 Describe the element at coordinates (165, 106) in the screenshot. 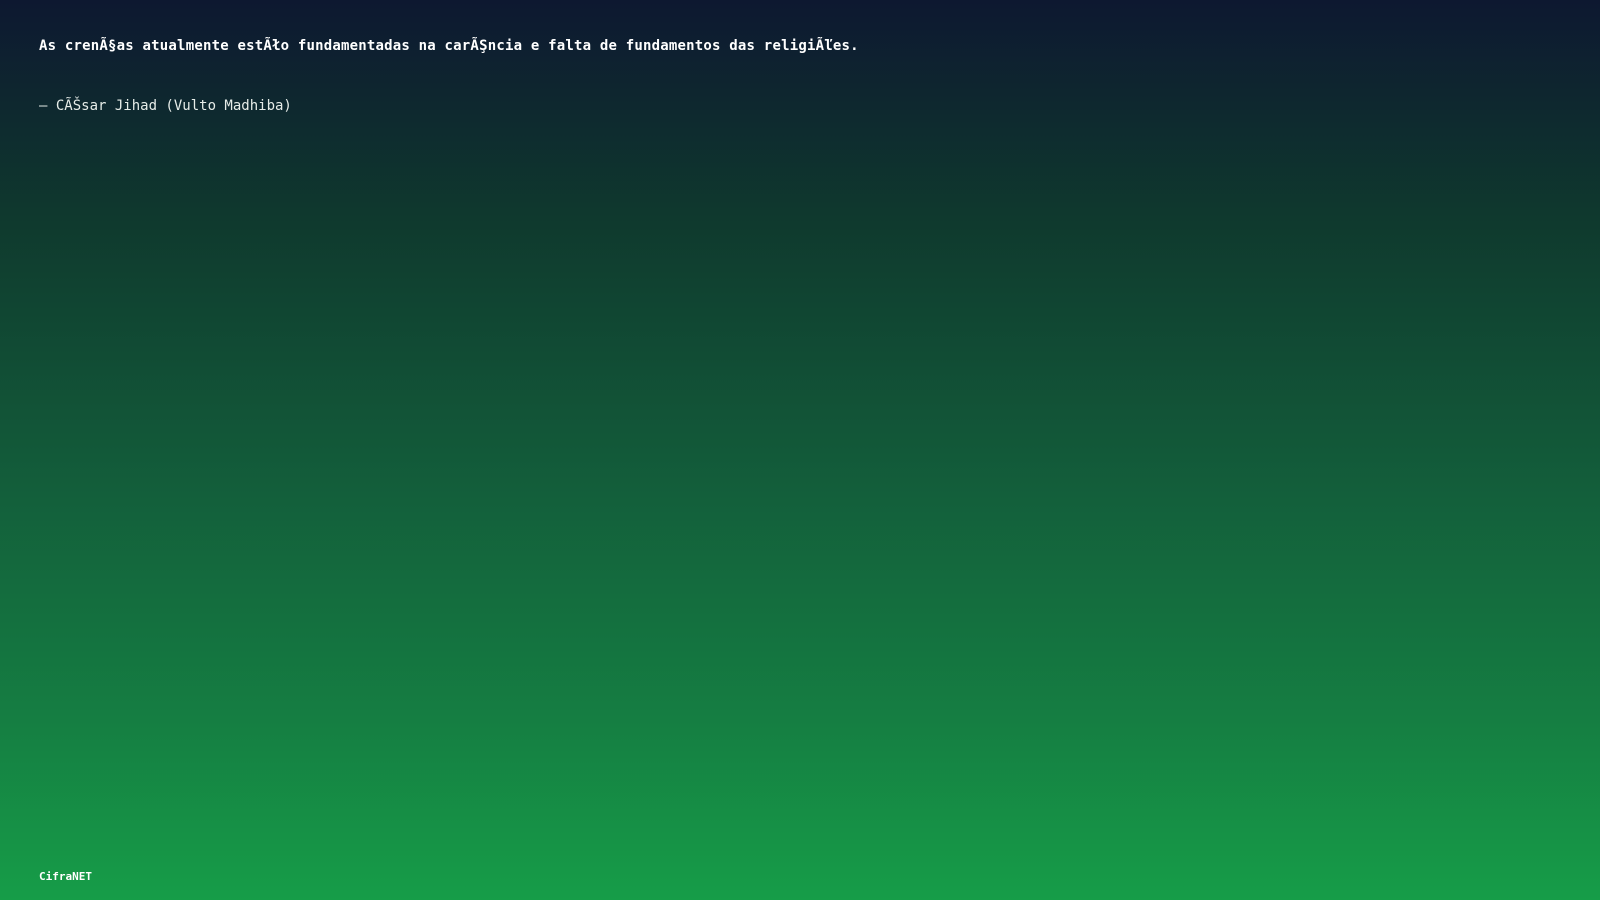

I see `quote-author: – CÃŠsar Jihad (Vulto Madhiba)` at that location.